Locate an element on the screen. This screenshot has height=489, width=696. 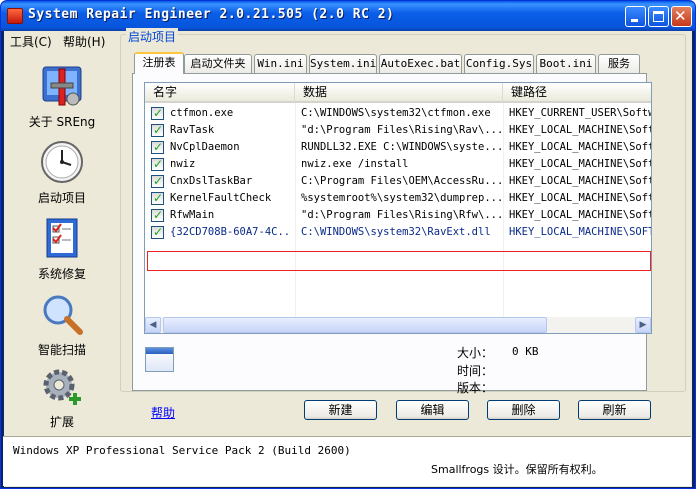
close-icon: ✕ is located at coordinates (680, 16).